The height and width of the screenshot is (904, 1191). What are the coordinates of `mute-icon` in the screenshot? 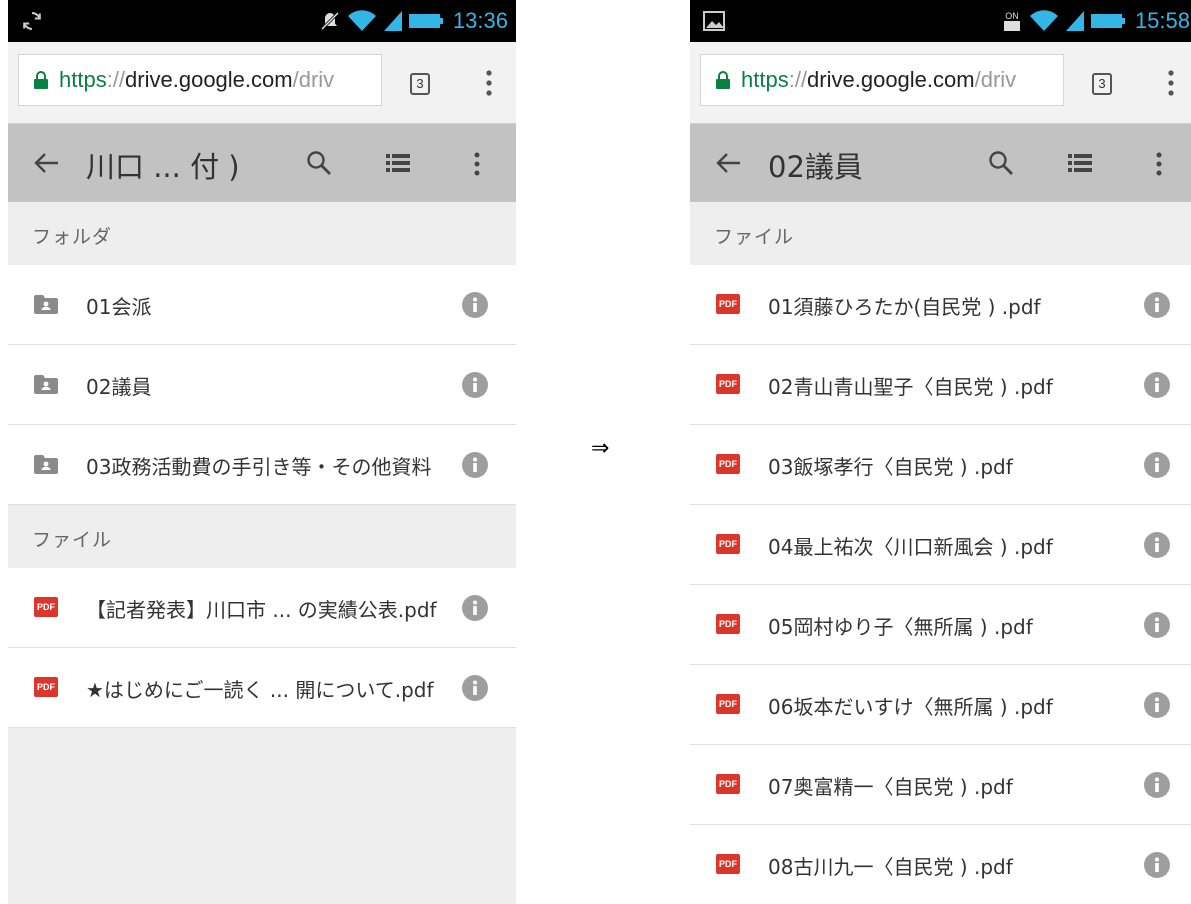 It's located at (329, 21).